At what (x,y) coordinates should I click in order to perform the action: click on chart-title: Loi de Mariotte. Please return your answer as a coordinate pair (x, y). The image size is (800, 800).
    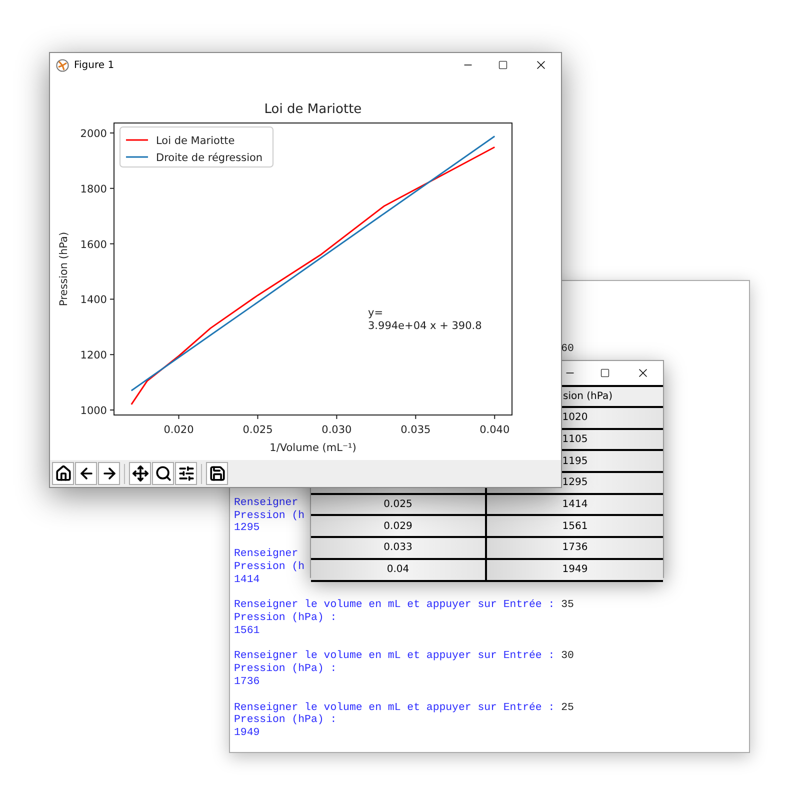
    Looking at the image, I should click on (313, 109).